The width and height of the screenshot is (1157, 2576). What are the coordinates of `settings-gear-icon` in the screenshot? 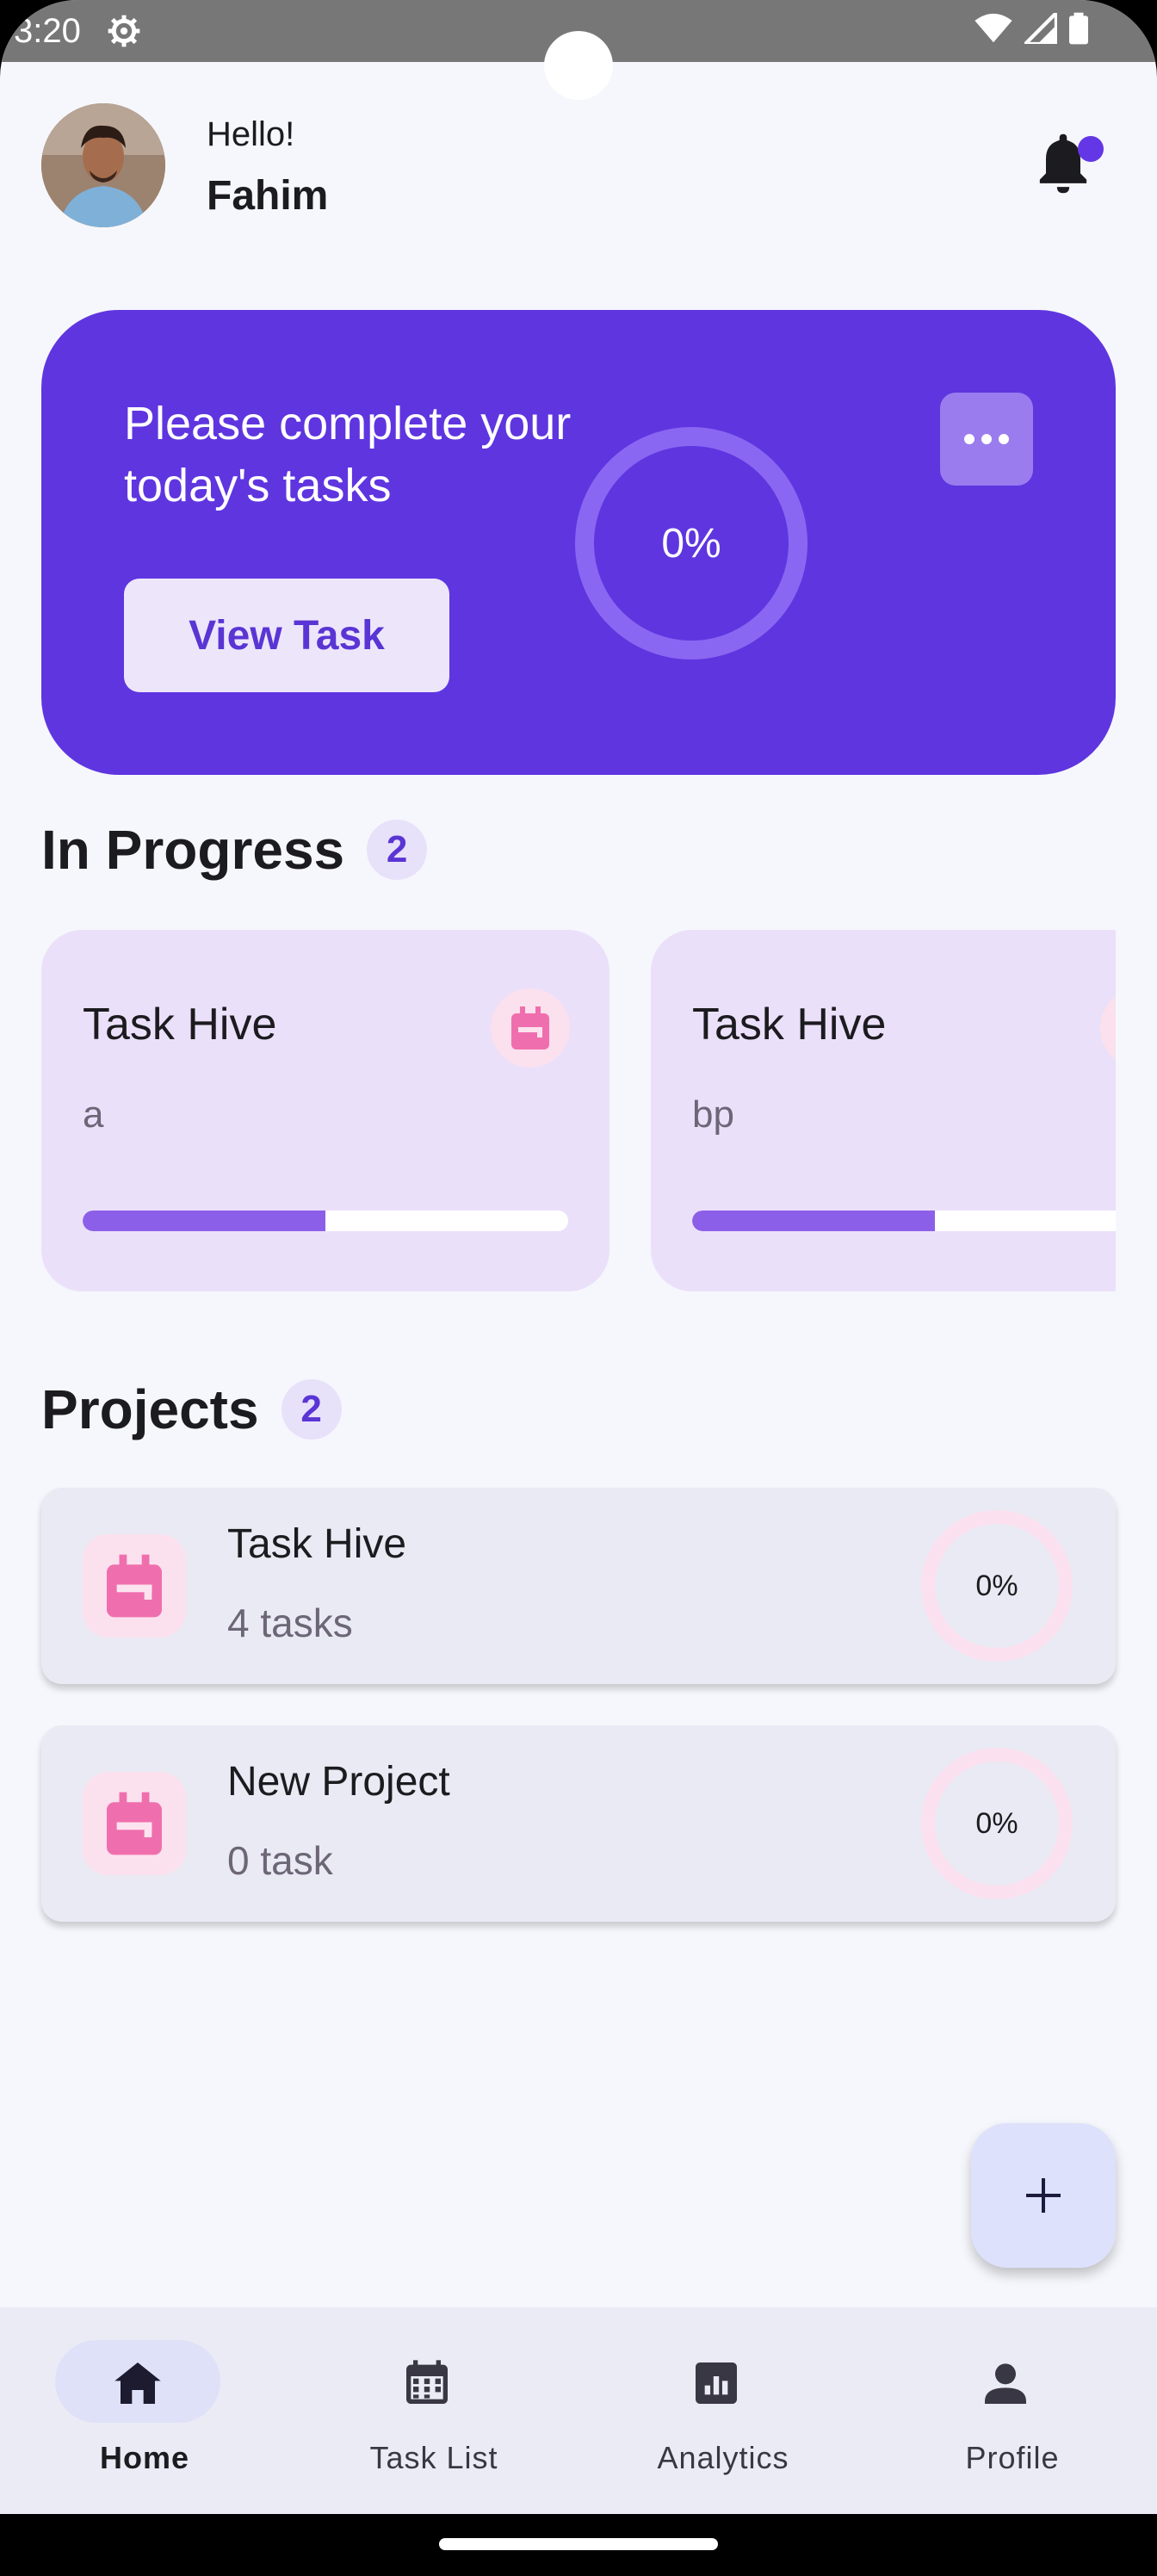 It's located at (124, 31).